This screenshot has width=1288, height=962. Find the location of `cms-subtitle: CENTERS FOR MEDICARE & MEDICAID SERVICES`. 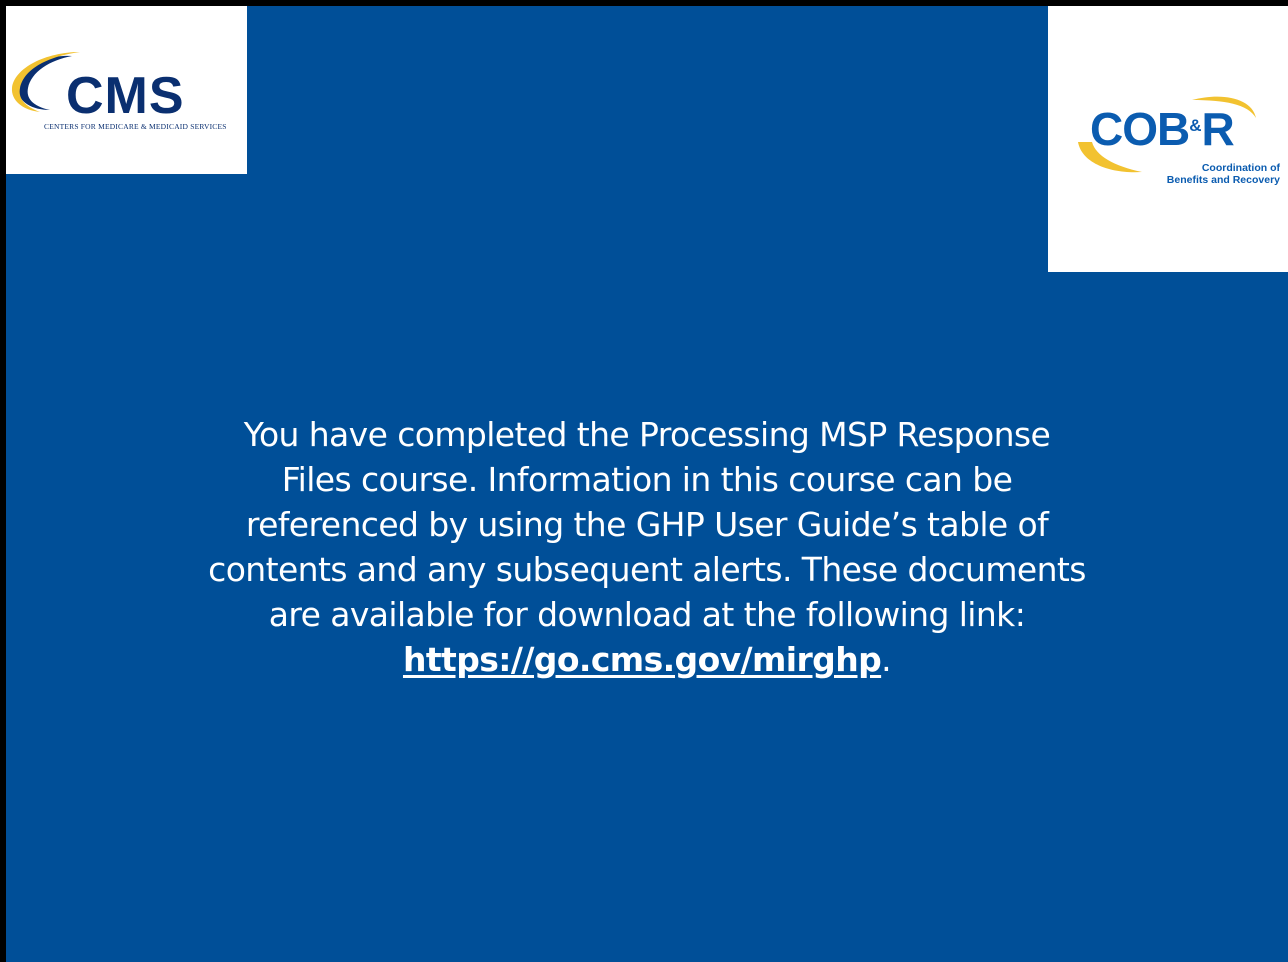

cms-subtitle: CENTERS FOR MEDICARE & MEDICAID SERVICES is located at coordinates (135, 126).